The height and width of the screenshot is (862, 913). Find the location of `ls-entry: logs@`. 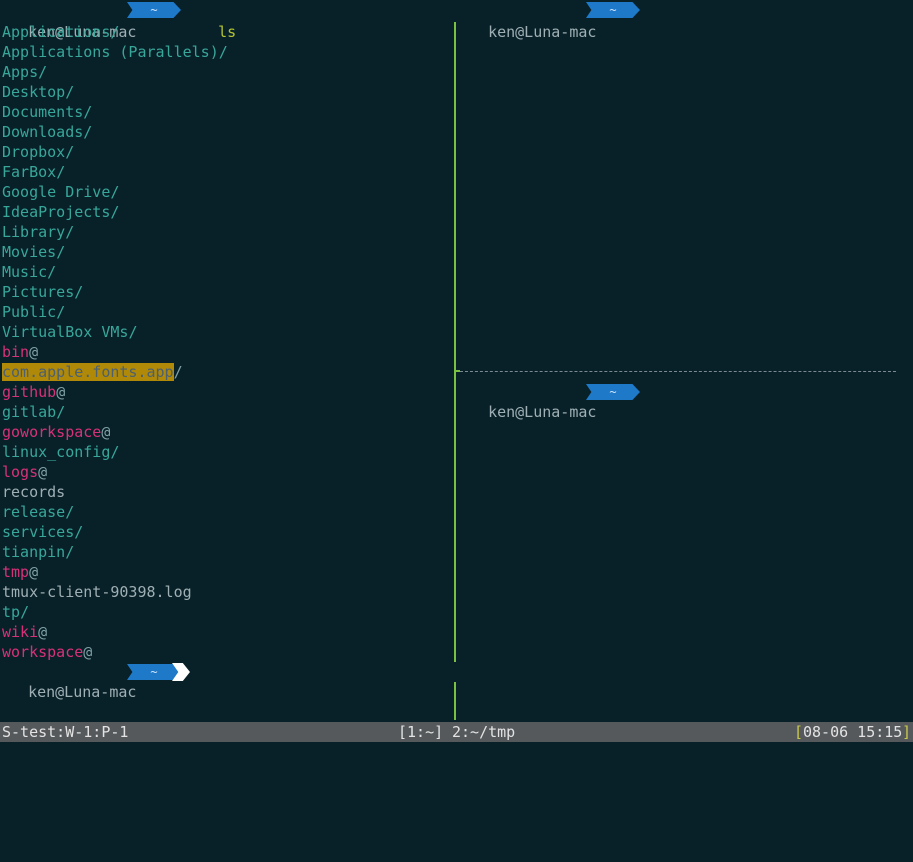

ls-entry: logs@ is located at coordinates (24, 472).